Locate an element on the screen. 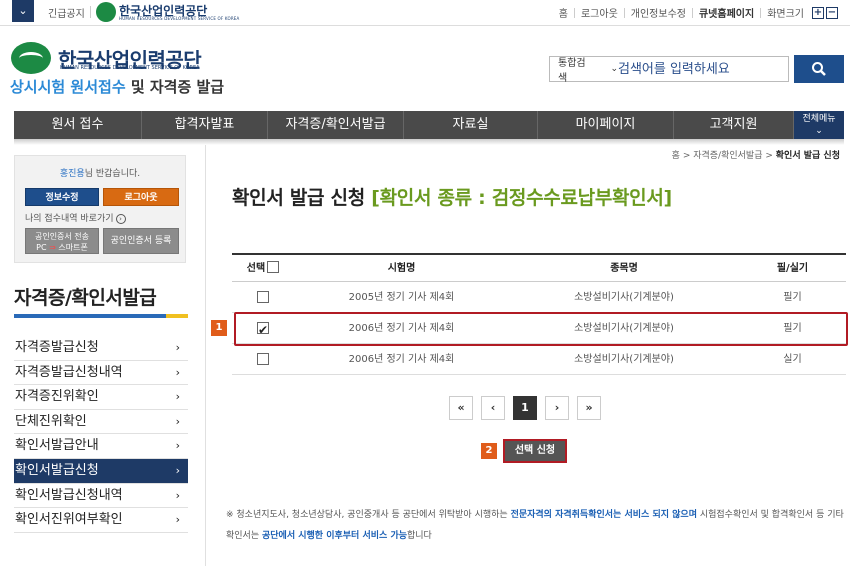 This screenshot has height=566, width=850. lnb-item-cert-issue: 자격증발급신청 › is located at coordinates (101, 348).